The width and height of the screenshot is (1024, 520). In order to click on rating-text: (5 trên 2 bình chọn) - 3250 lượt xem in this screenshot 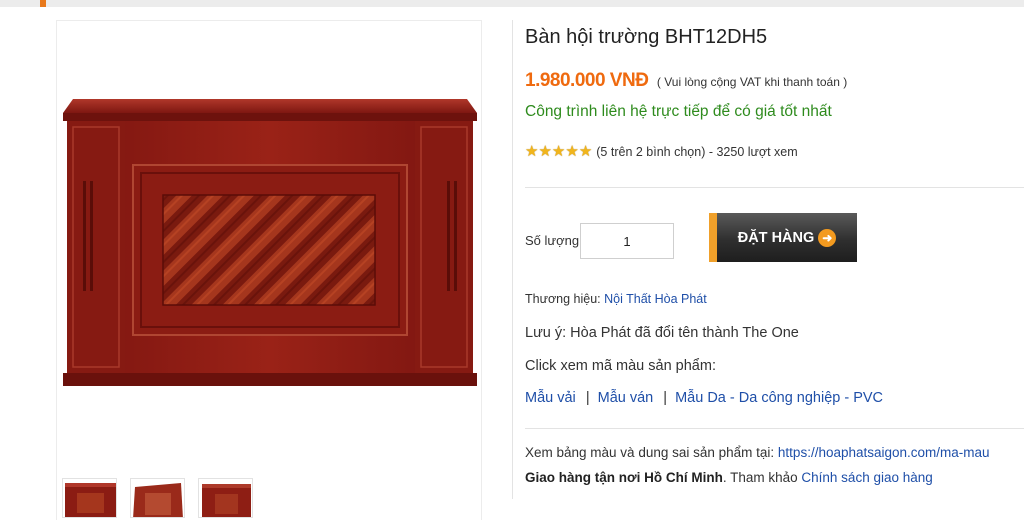, I will do `click(697, 152)`.